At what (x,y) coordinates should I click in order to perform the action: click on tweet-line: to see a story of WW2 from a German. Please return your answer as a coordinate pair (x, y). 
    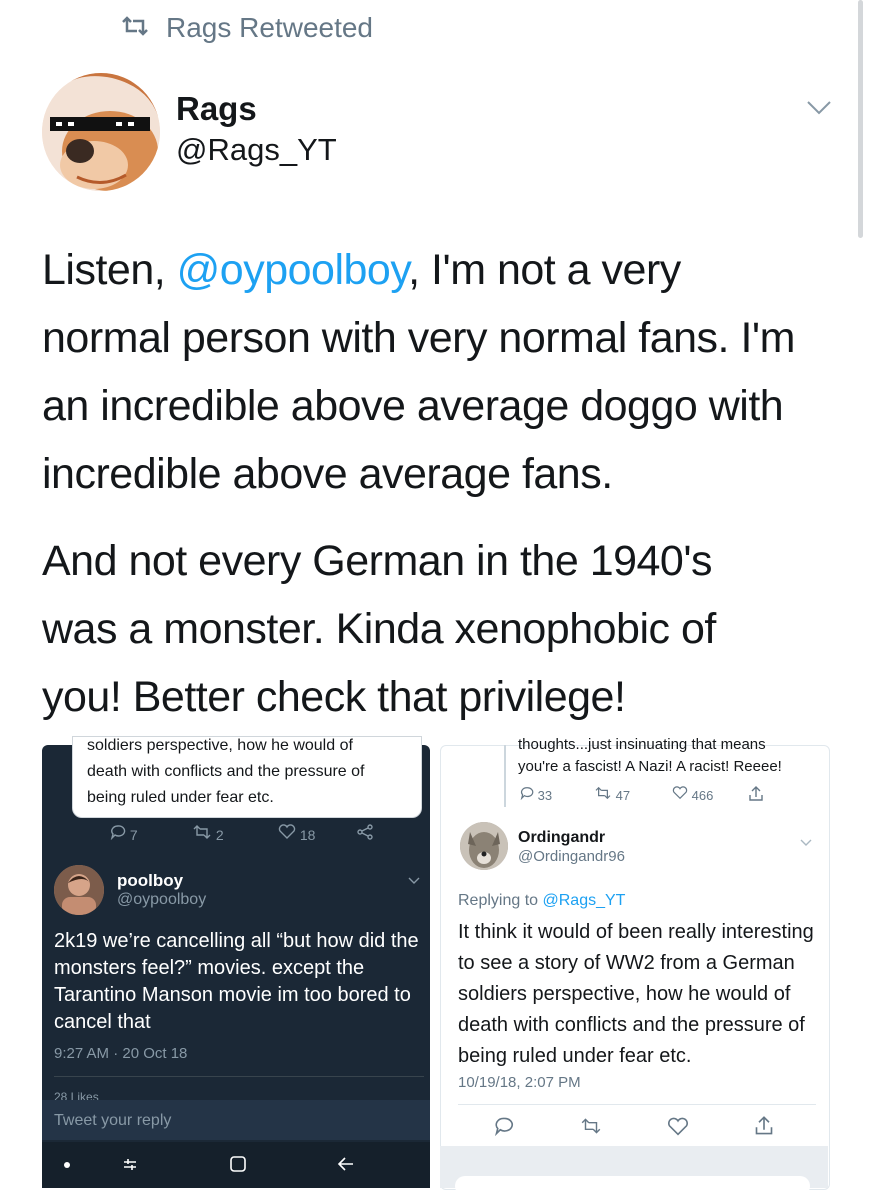
    Looking at the image, I should click on (626, 963).